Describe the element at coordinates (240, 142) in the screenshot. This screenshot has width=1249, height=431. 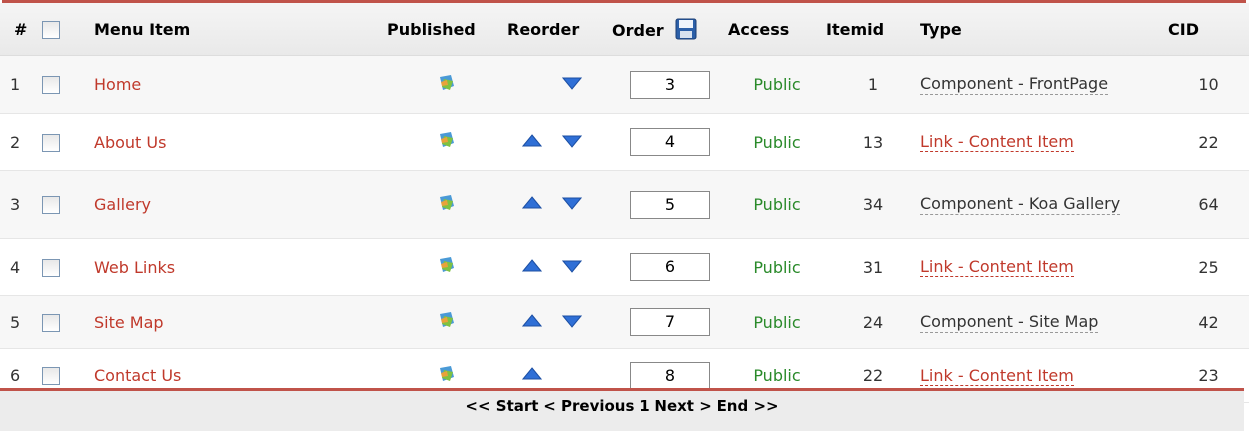
I see `menu-item-cell: About Us` at that location.